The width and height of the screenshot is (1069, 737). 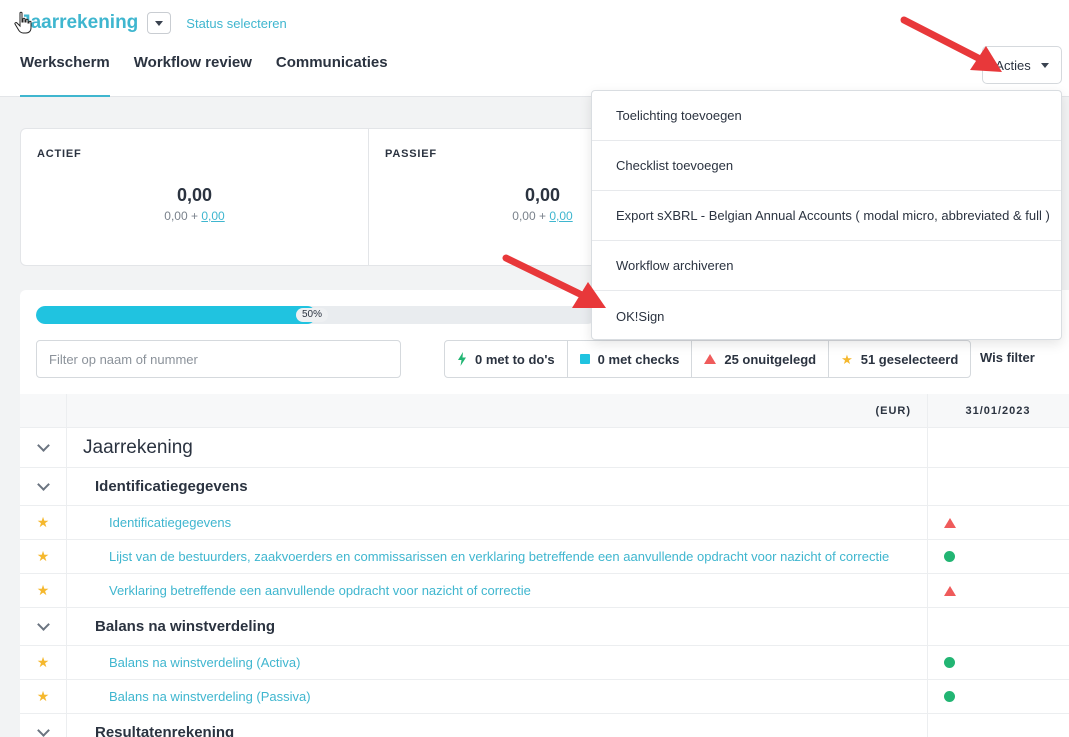 What do you see at coordinates (497, 522) in the screenshot?
I see `row-link: Identificatiegegevens` at bounding box center [497, 522].